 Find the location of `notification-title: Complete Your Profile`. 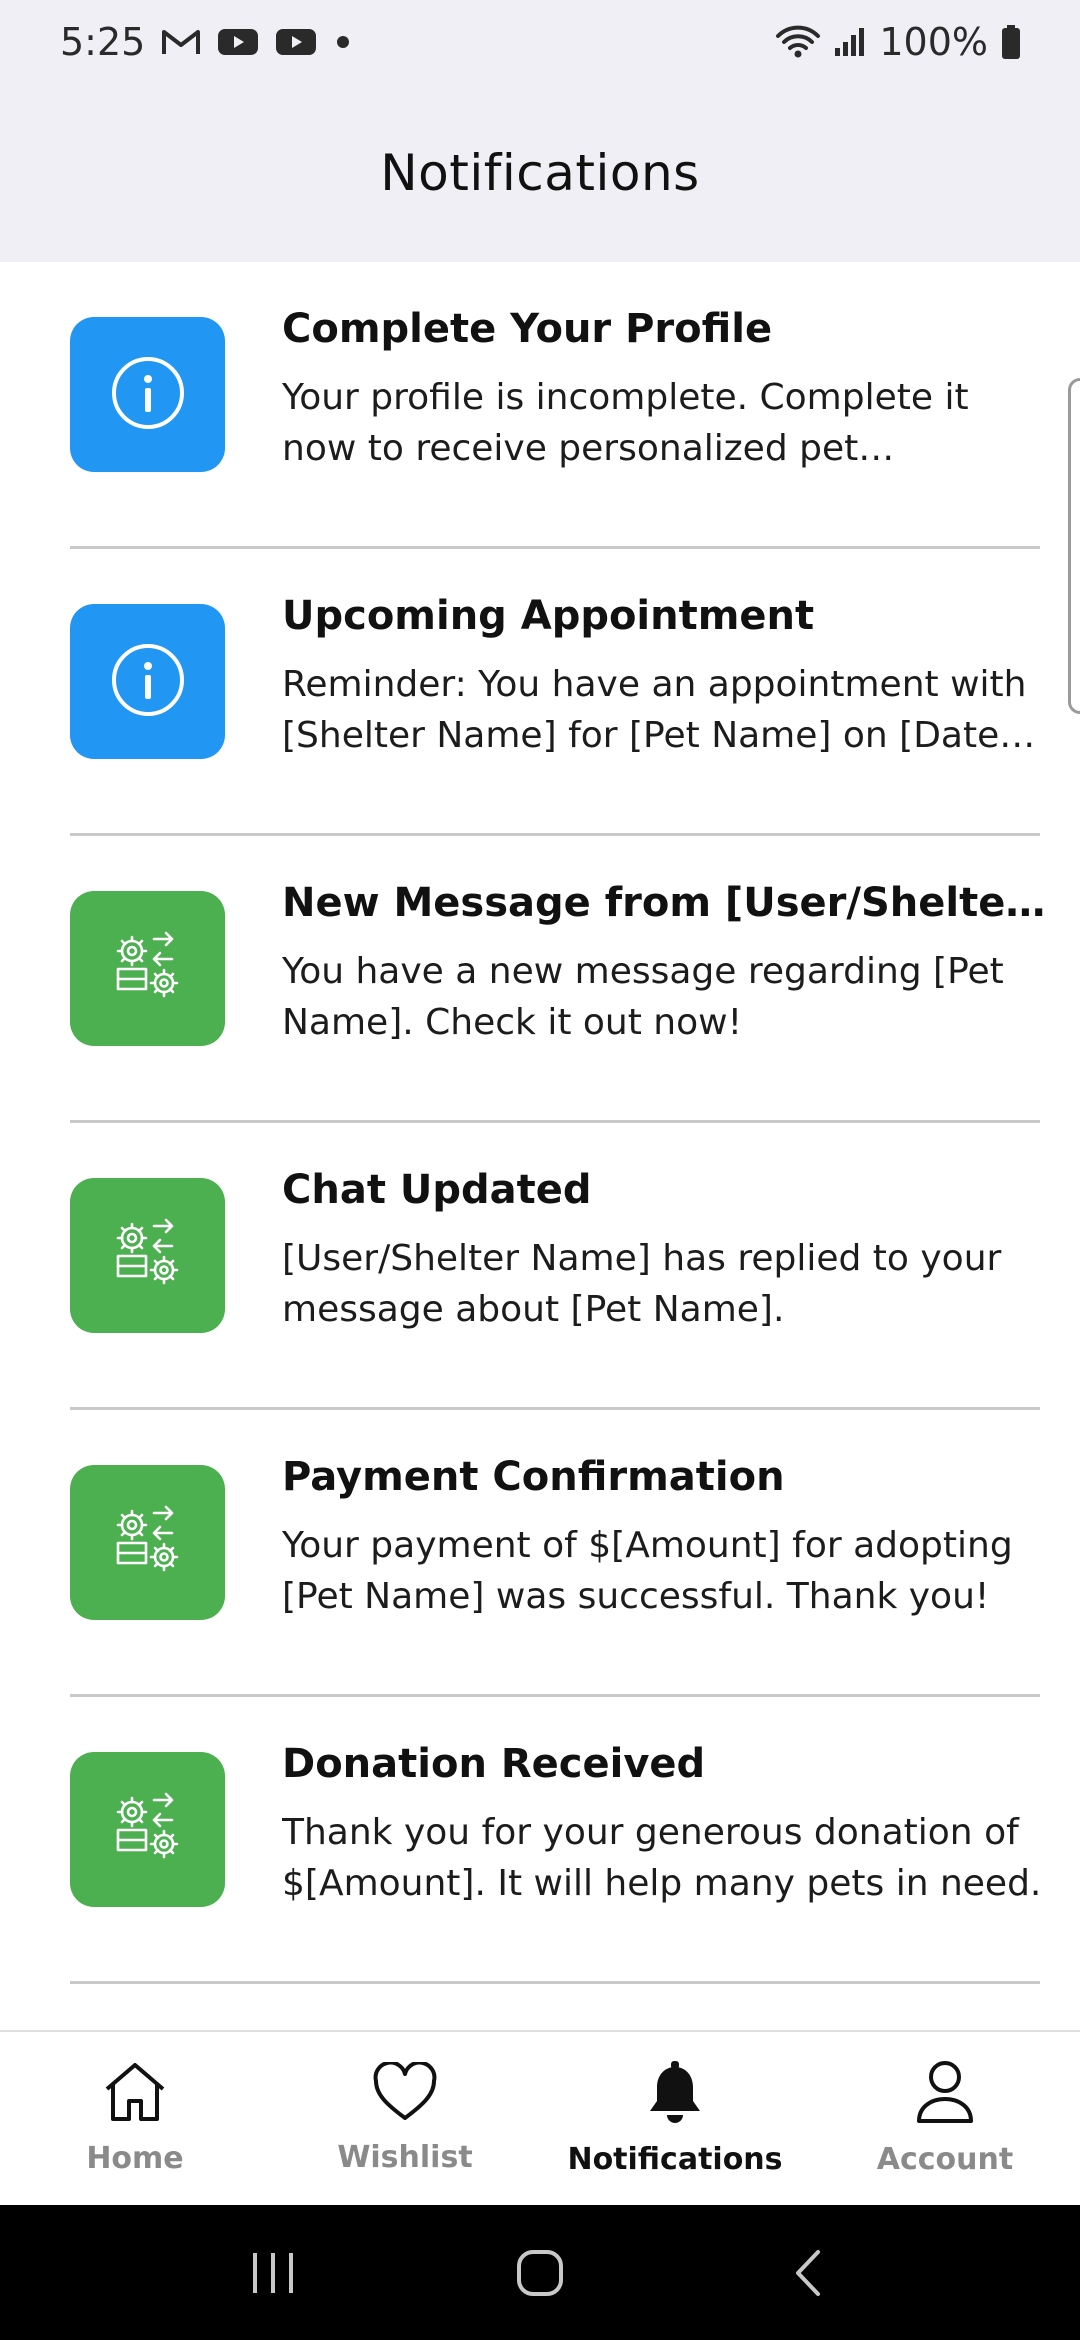

notification-title: Complete Your Profile is located at coordinates (527, 329).